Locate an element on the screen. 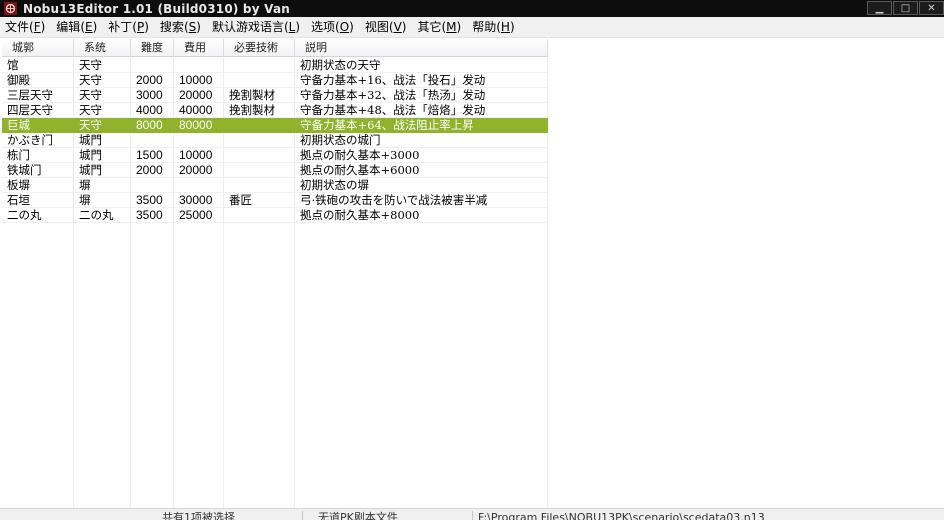 The width and height of the screenshot is (944, 520). table-cell: 铁城门 is located at coordinates (38, 170).